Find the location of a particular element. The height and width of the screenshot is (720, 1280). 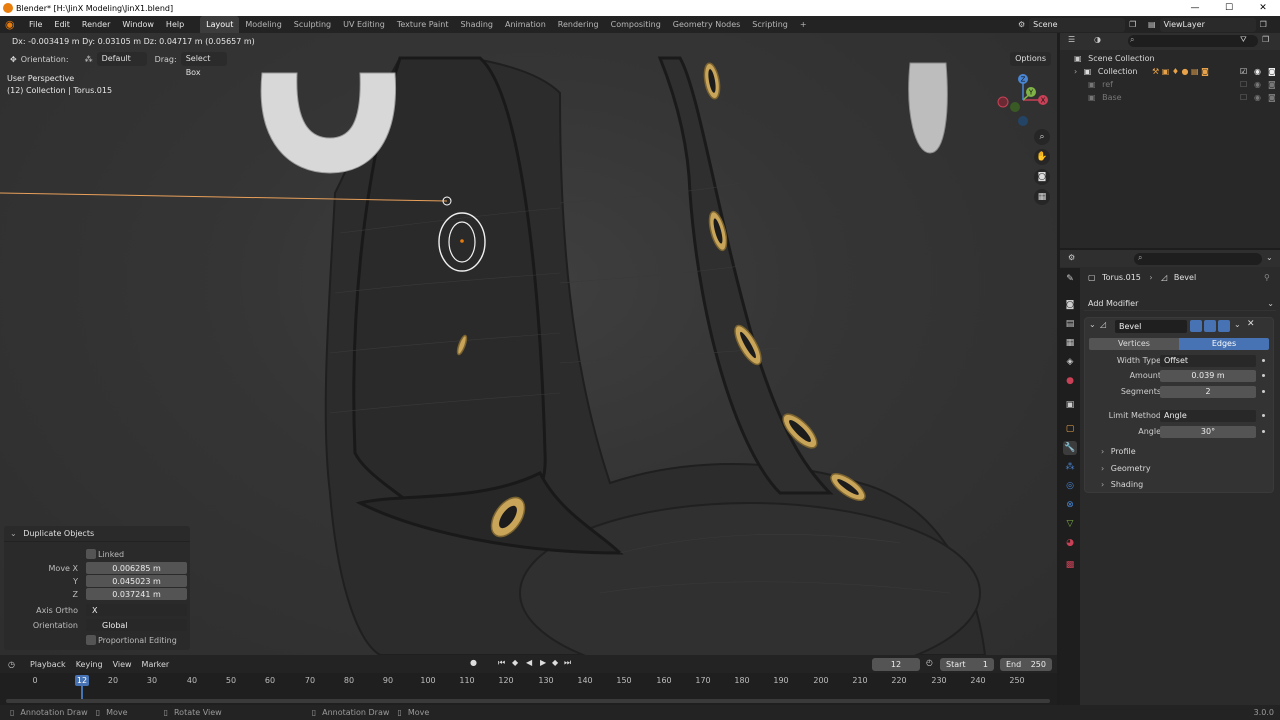

navigation-gizmo: X Y Z is located at coordinates (1024, 100).